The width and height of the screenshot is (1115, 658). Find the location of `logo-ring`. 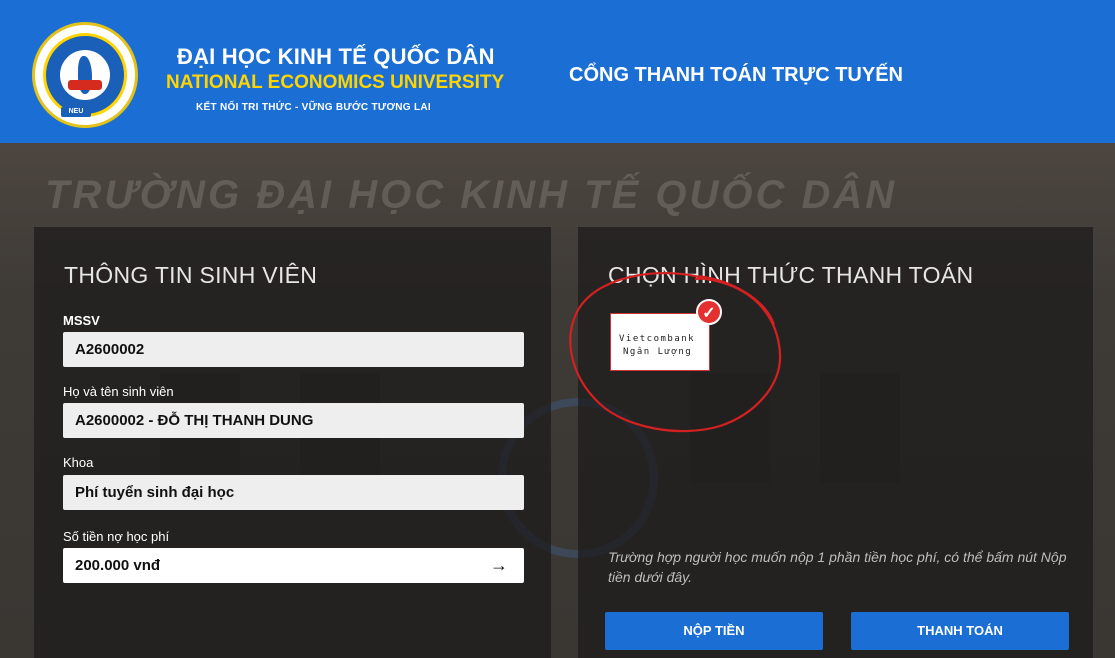

logo-ring is located at coordinates (85, 75).